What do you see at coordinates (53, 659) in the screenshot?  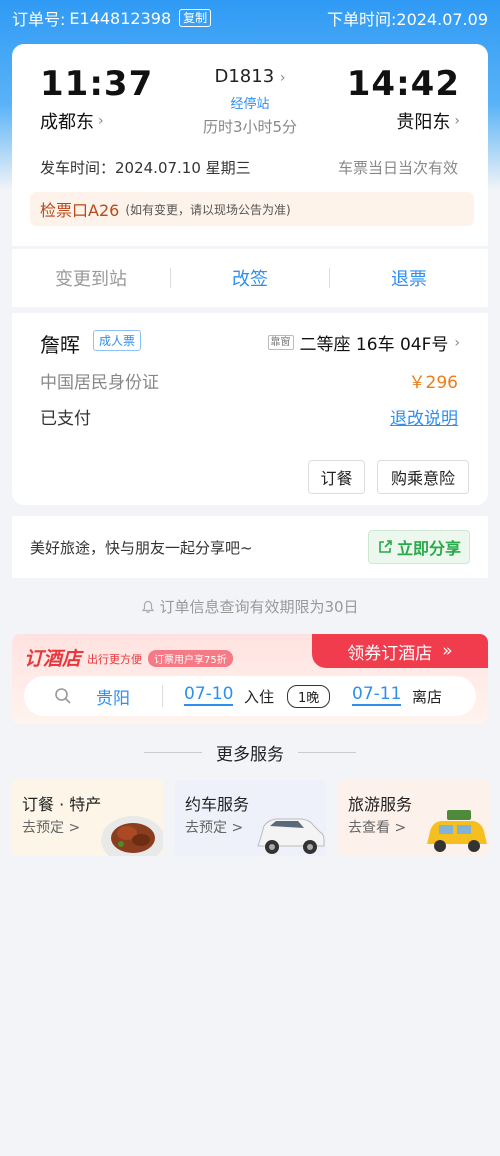 I see `hotel-brand: 订酒店` at bounding box center [53, 659].